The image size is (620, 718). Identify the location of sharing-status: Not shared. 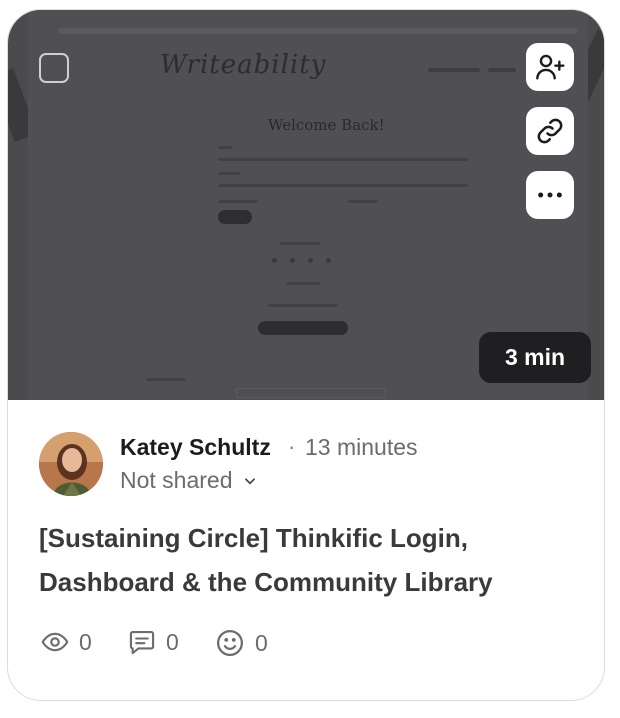
(176, 480).